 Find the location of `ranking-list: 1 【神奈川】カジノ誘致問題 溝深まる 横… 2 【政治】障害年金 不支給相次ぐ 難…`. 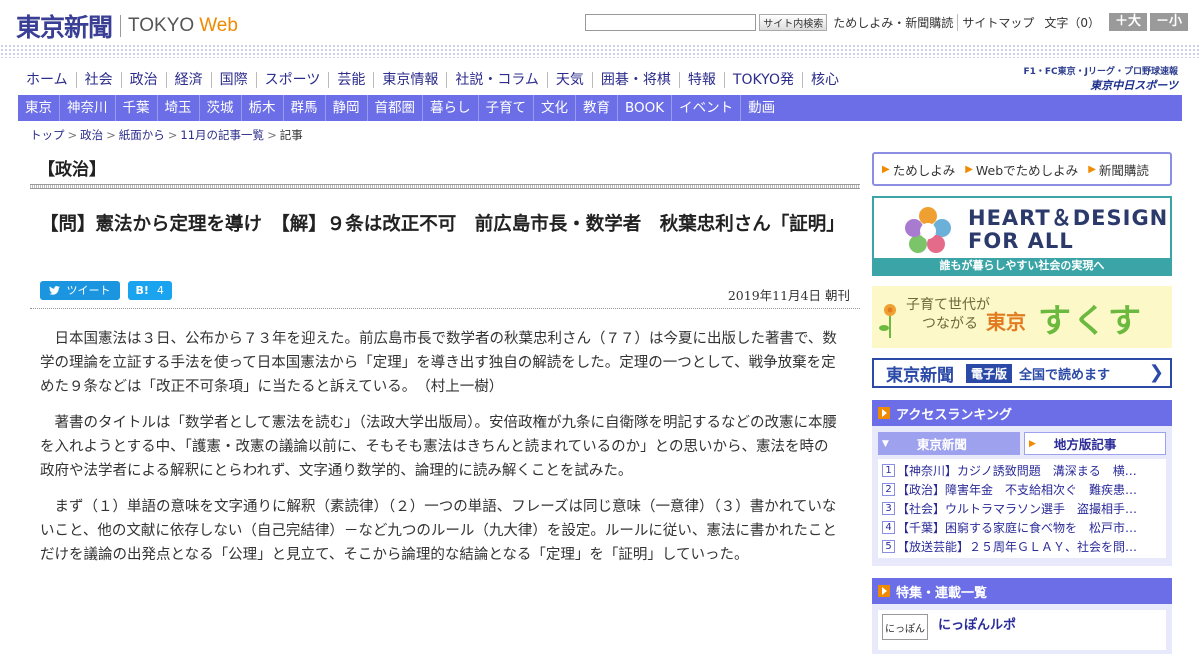

ranking-list: 1 【神奈川】カジノ誘致問題 溝深まる 横… 2 【政治】障害年金 不支給相次ぐ 難… is located at coordinates (1022, 508).